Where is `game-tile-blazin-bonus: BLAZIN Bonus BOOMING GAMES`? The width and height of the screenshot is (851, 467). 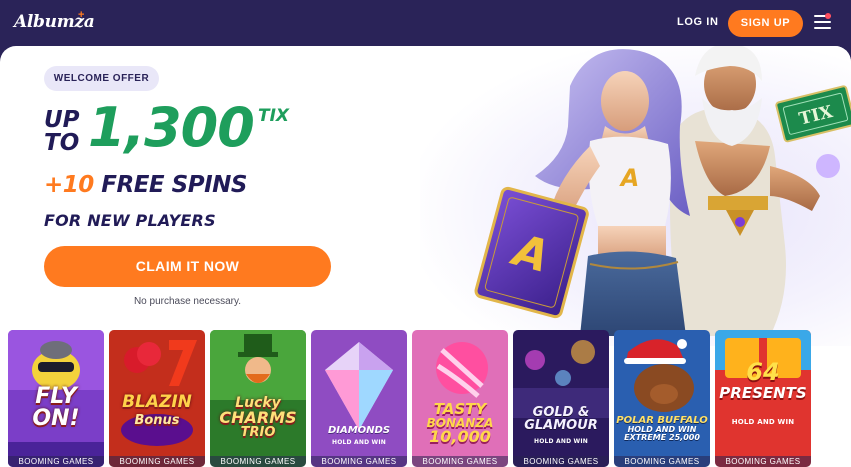 game-tile-blazin-bonus: BLAZIN Bonus BOOMING GAMES is located at coordinates (157, 398).